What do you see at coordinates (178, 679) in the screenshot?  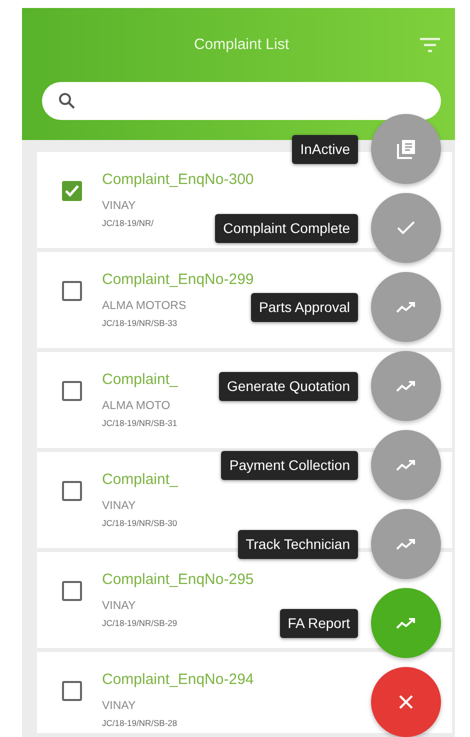 I see `complaint-title: Complaint_EnqNo-294` at bounding box center [178, 679].